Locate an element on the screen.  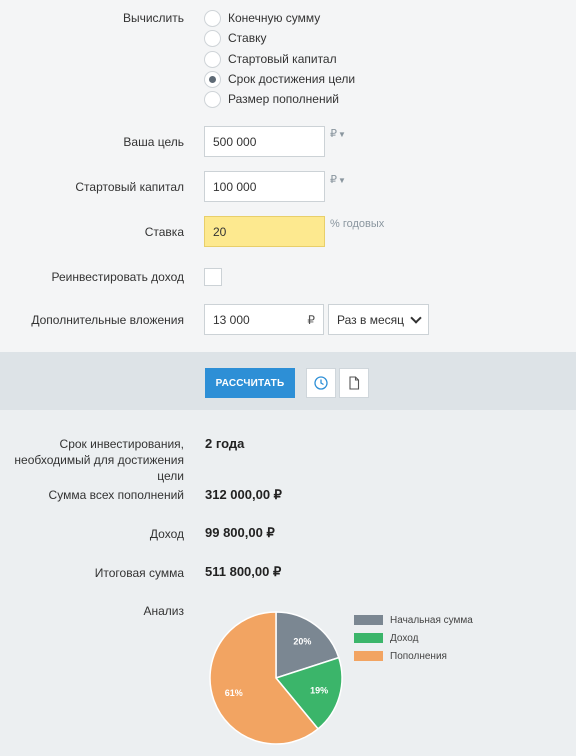
reinvest-checkbox is located at coordinates (213, 277).